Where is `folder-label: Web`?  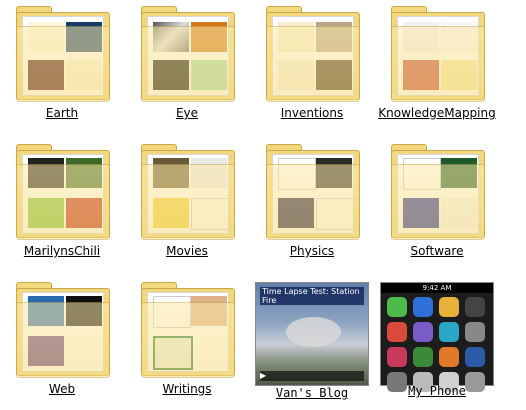
folder-label: Web is located at coordinates (62, 389).